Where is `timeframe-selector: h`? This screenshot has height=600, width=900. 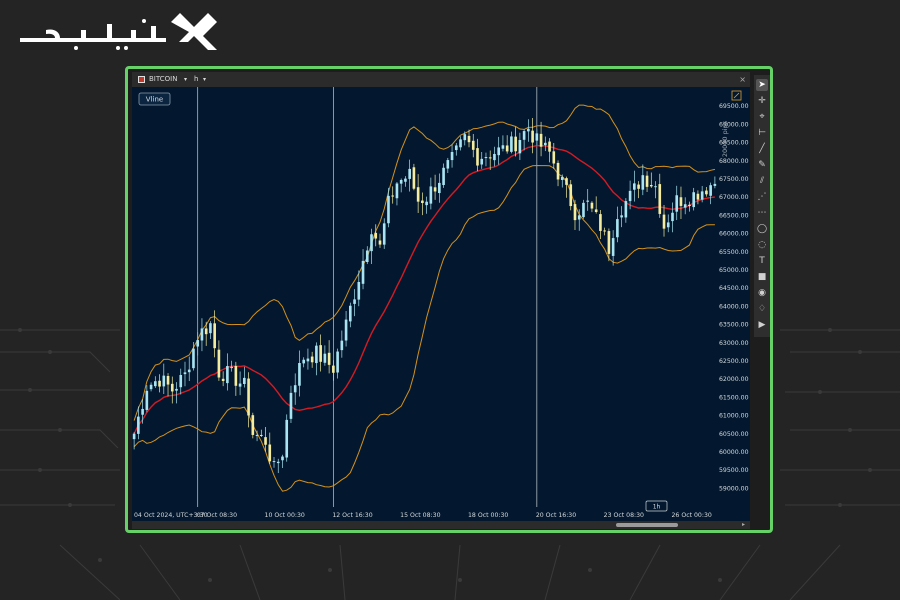 timeframe-selector: h is located at coordinates (196, 79).